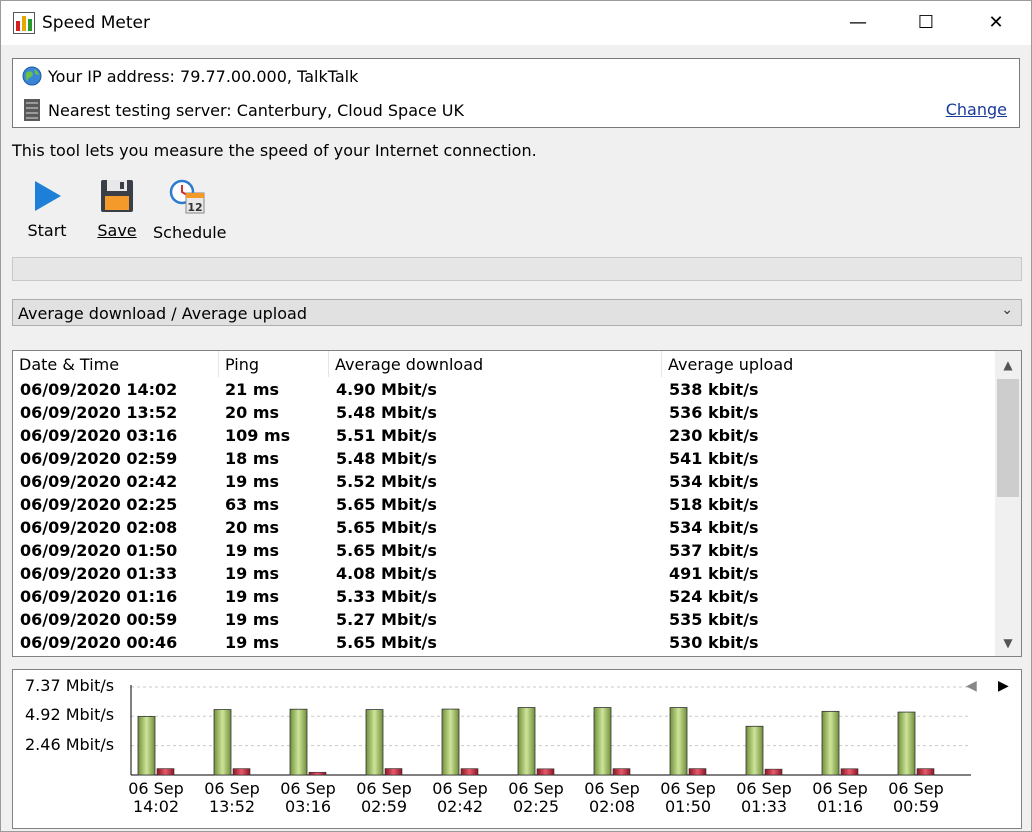 Image resolution: width=1032 pixels, height=832 pixels. I want to click on close-icon: ✕, so click(996, 22).